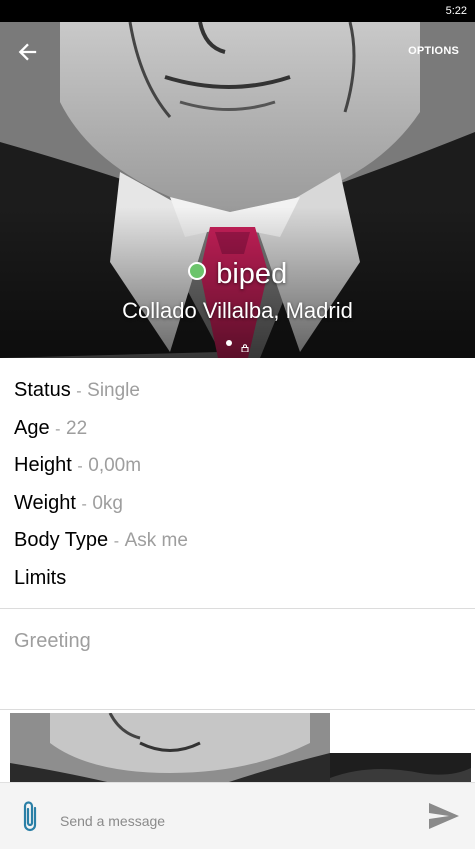 The width and height of the screenshot is (475, 849). What do you see at coordinates (252, 274) in the screenshot?
I see `profile-name: biped` at bounding box center [252, 274].